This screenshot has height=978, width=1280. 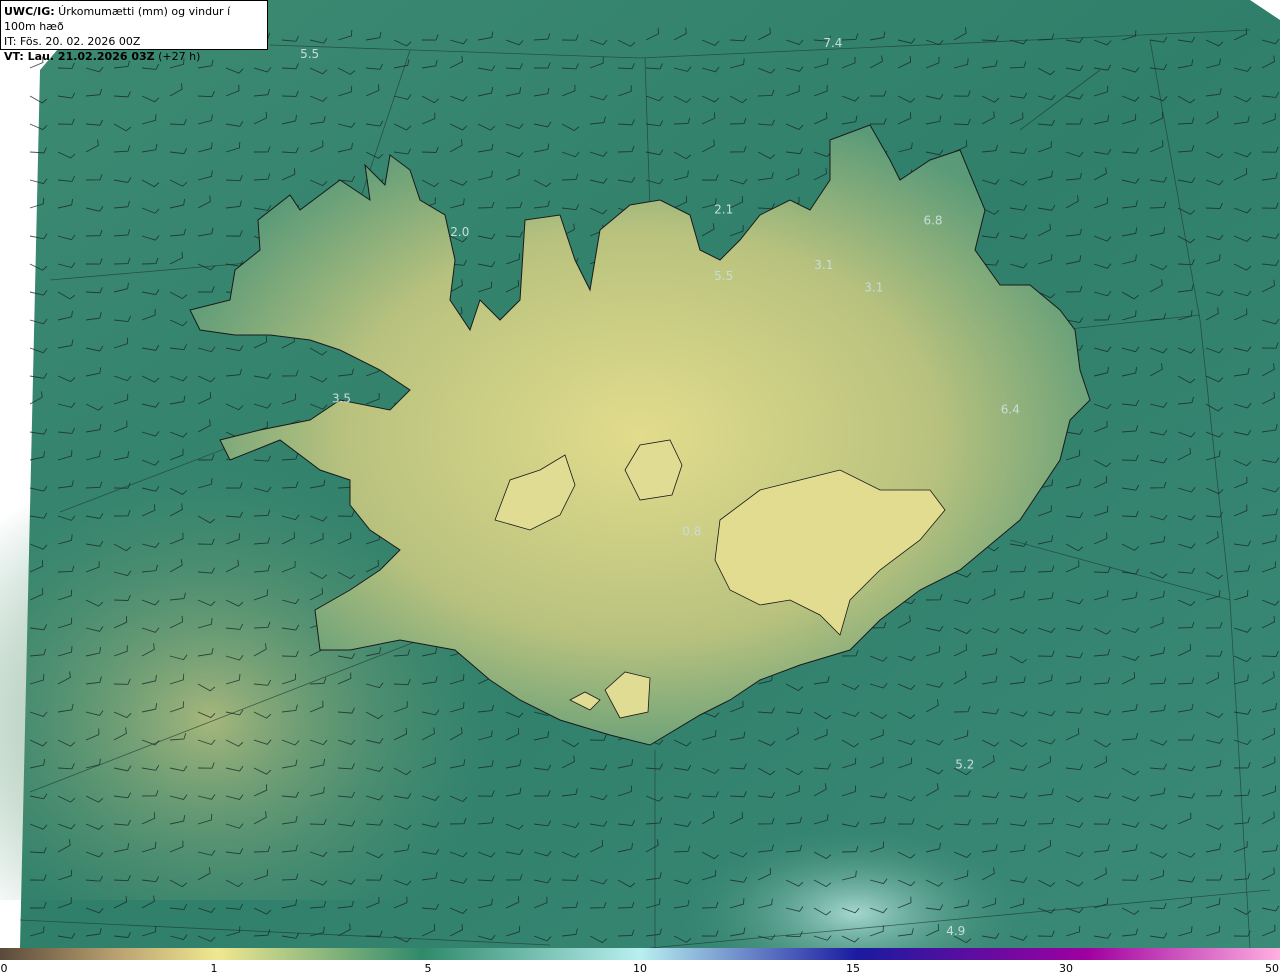 What do you see at coordinates (640, 954) in the screenshot?
I see `precip-colorbar` at bounding box center [640, 954].